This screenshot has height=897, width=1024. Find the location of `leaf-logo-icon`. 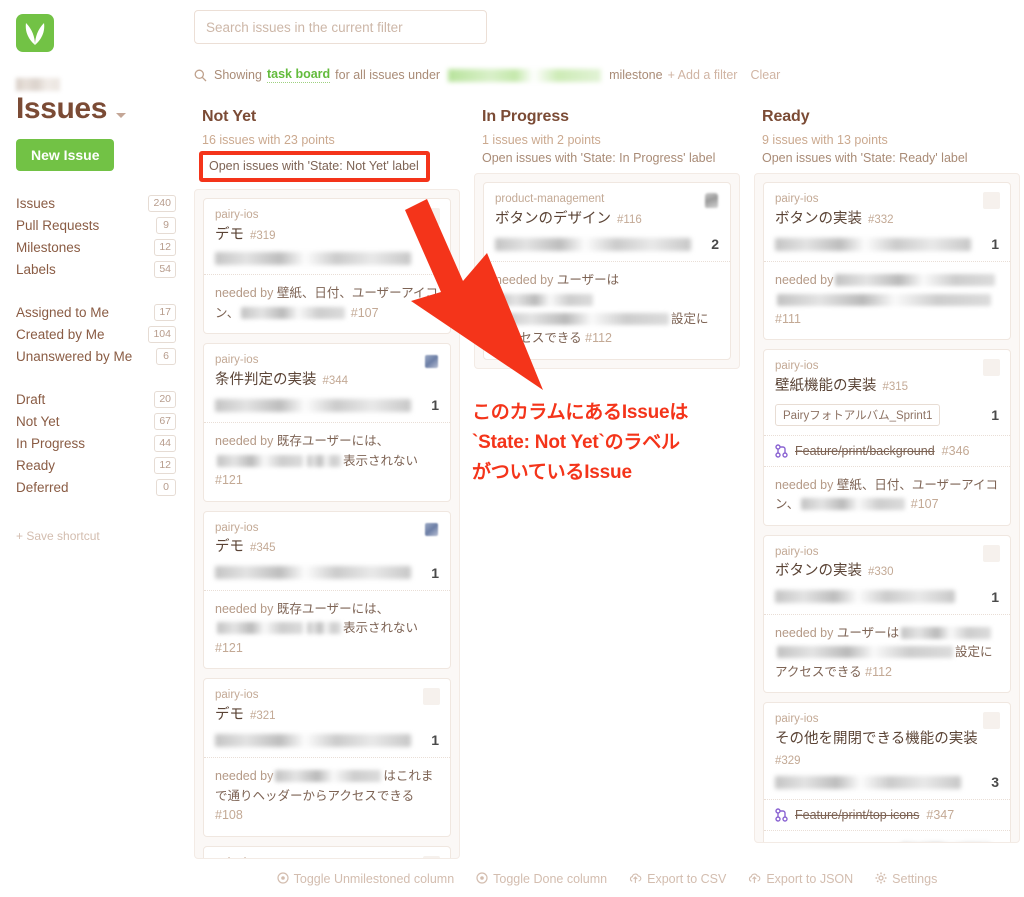

leaf-logo-icon is located at coordinates (35, 33).